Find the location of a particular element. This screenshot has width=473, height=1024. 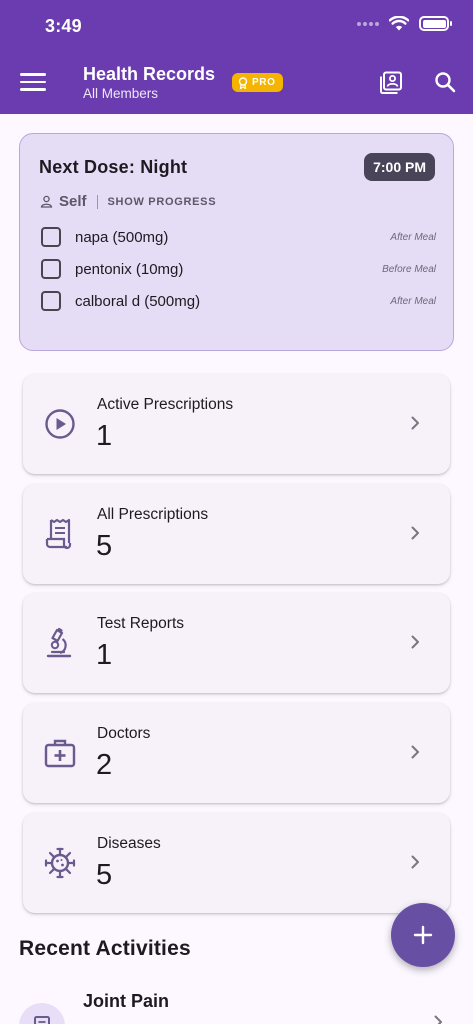

page-subtitle: All Members is located at coordinates (121, 93).